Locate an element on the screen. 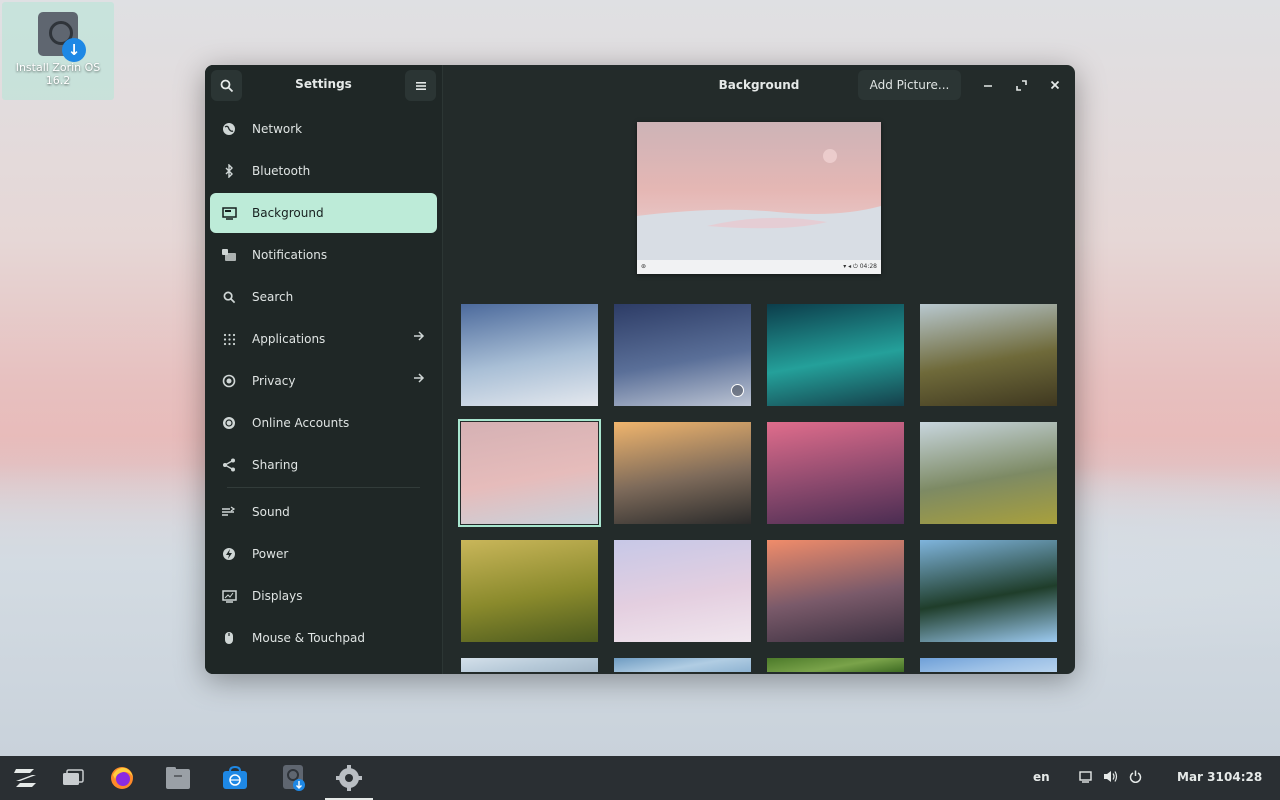  monitor-icon is located at coordinates (229, 213).